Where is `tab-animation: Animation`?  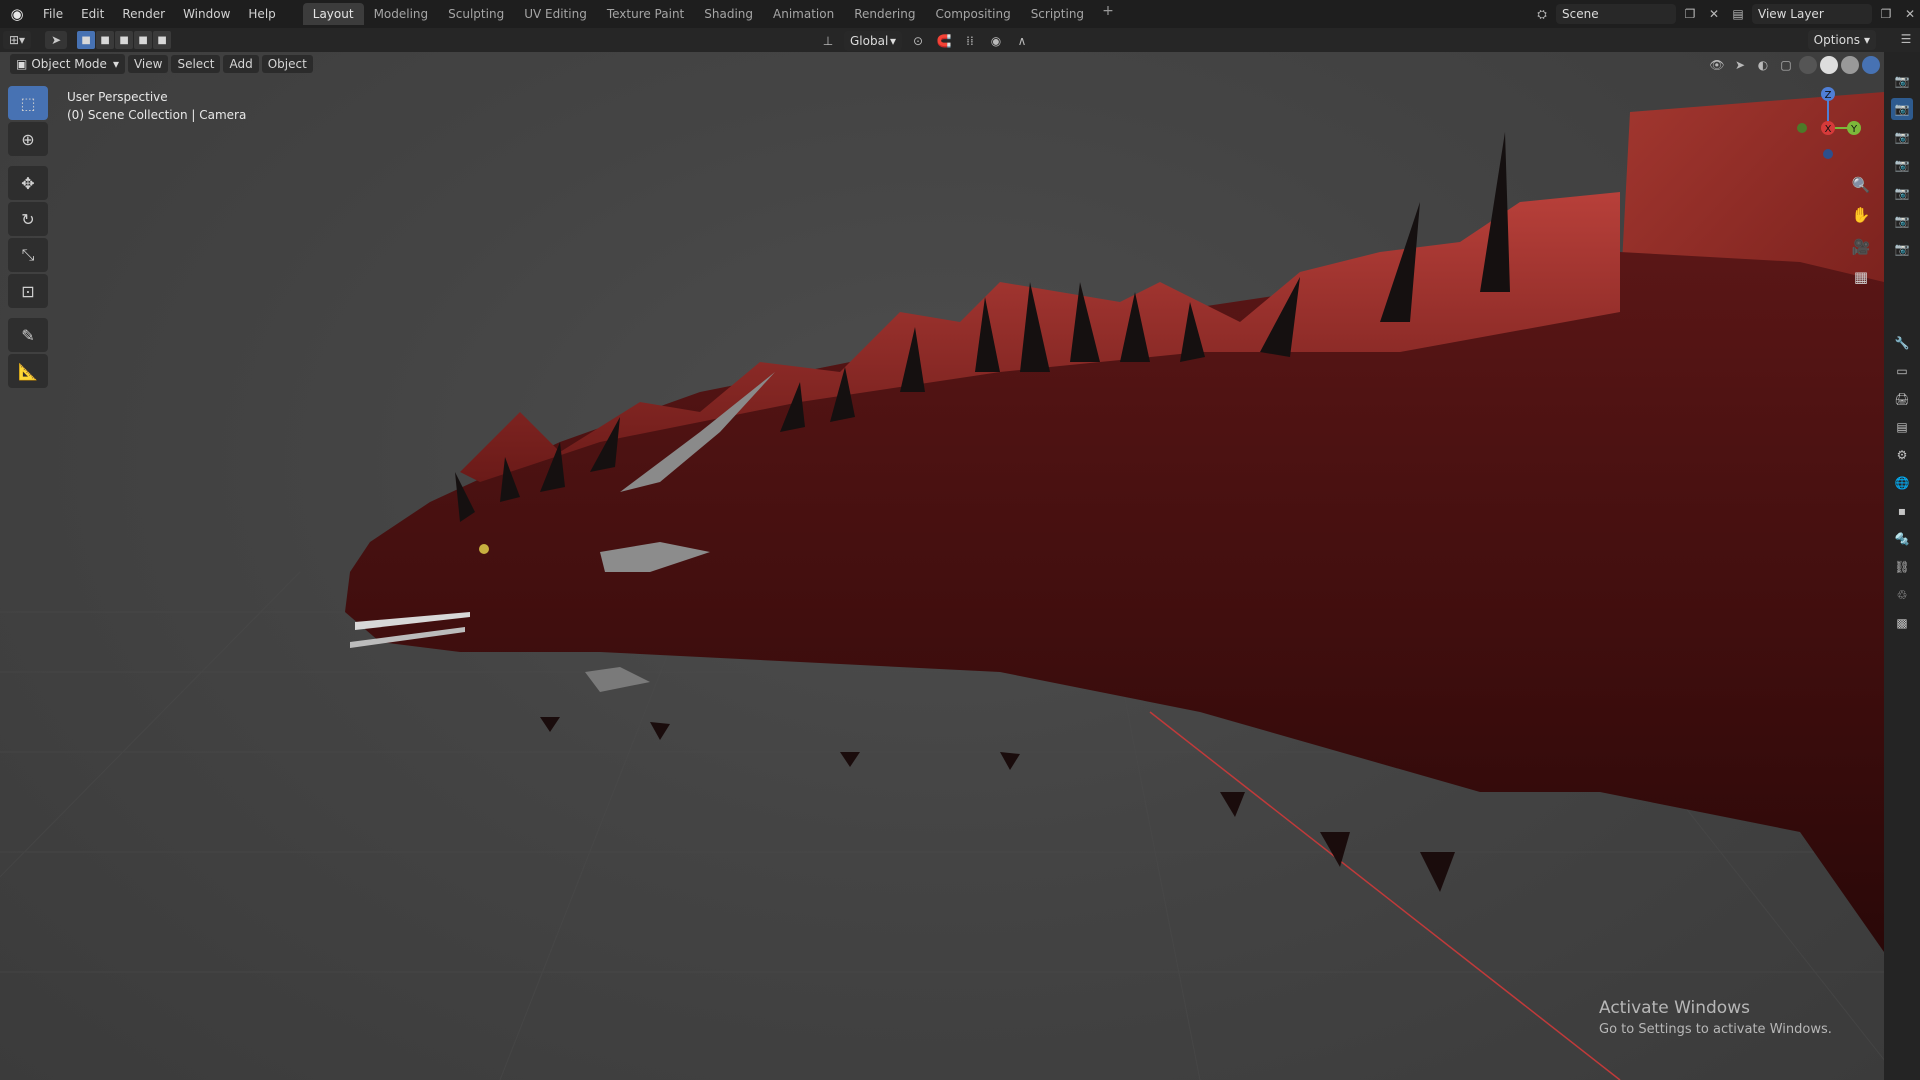
tab-animation: Animation is located at coordinates (803, 14).